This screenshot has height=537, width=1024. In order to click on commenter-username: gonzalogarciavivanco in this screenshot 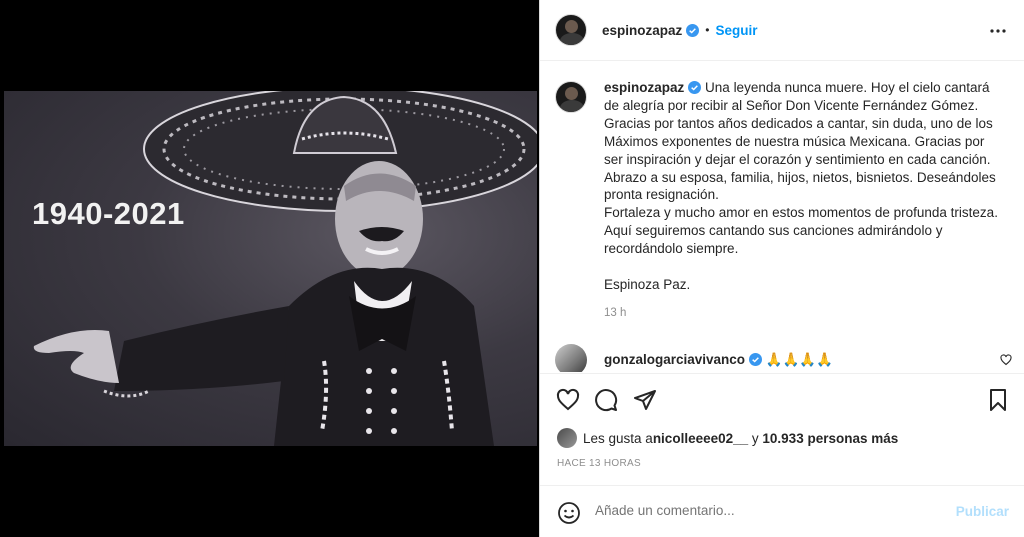, I will do `click(674, 359)`.